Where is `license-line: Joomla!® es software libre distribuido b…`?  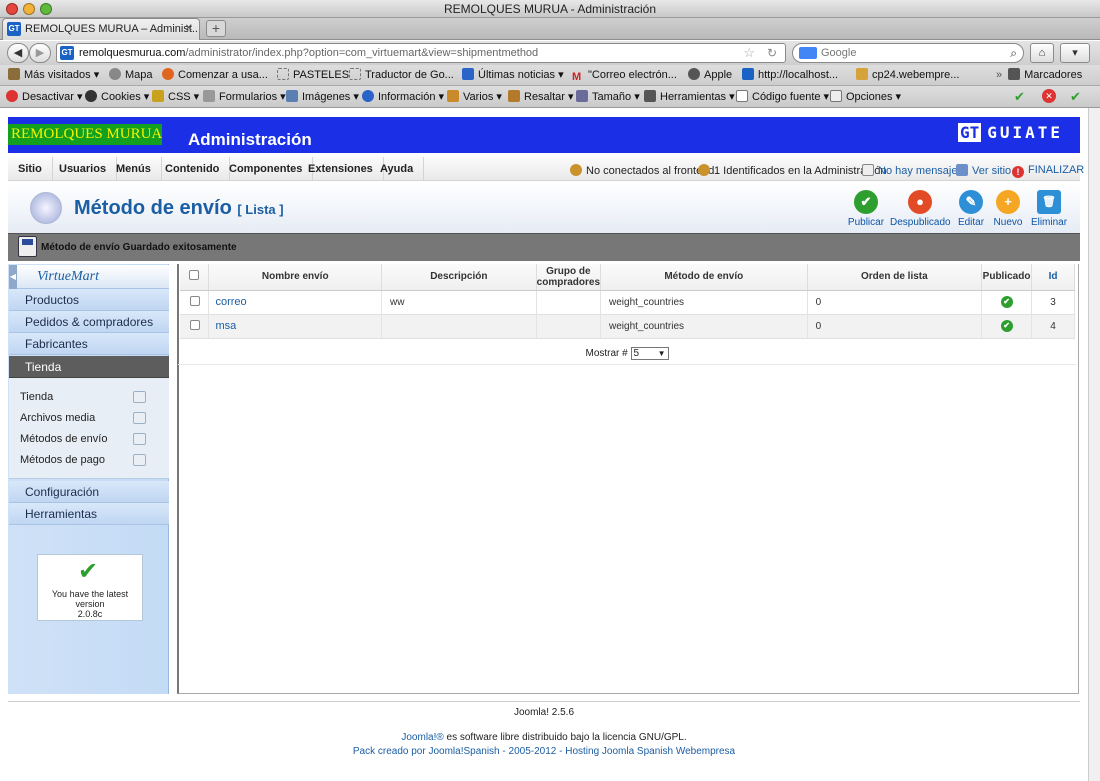 license-line: Joomla!® es software libre distribuido b… is located at coordinates (544, 737).